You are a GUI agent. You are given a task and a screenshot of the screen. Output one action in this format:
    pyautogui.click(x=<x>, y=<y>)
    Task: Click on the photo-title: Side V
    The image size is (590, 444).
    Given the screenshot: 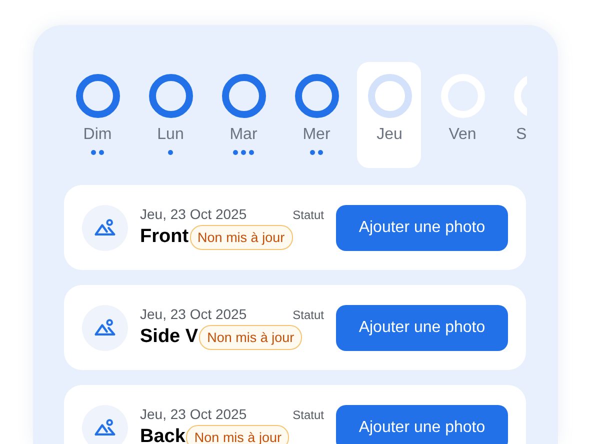 What is the action you would take?
    pyautogui.click(x=169, y=337)
    